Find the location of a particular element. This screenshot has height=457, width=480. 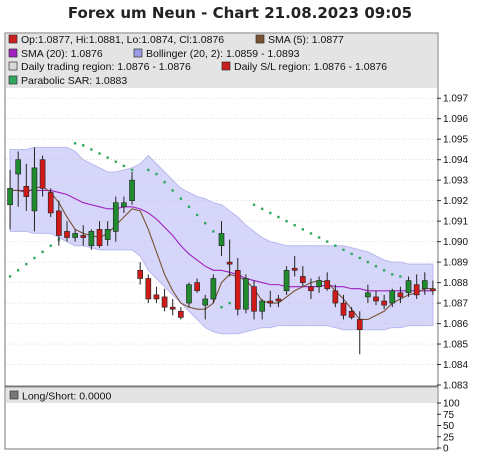

y-tick-label: 1.095 is located at coordinates (455, 140).